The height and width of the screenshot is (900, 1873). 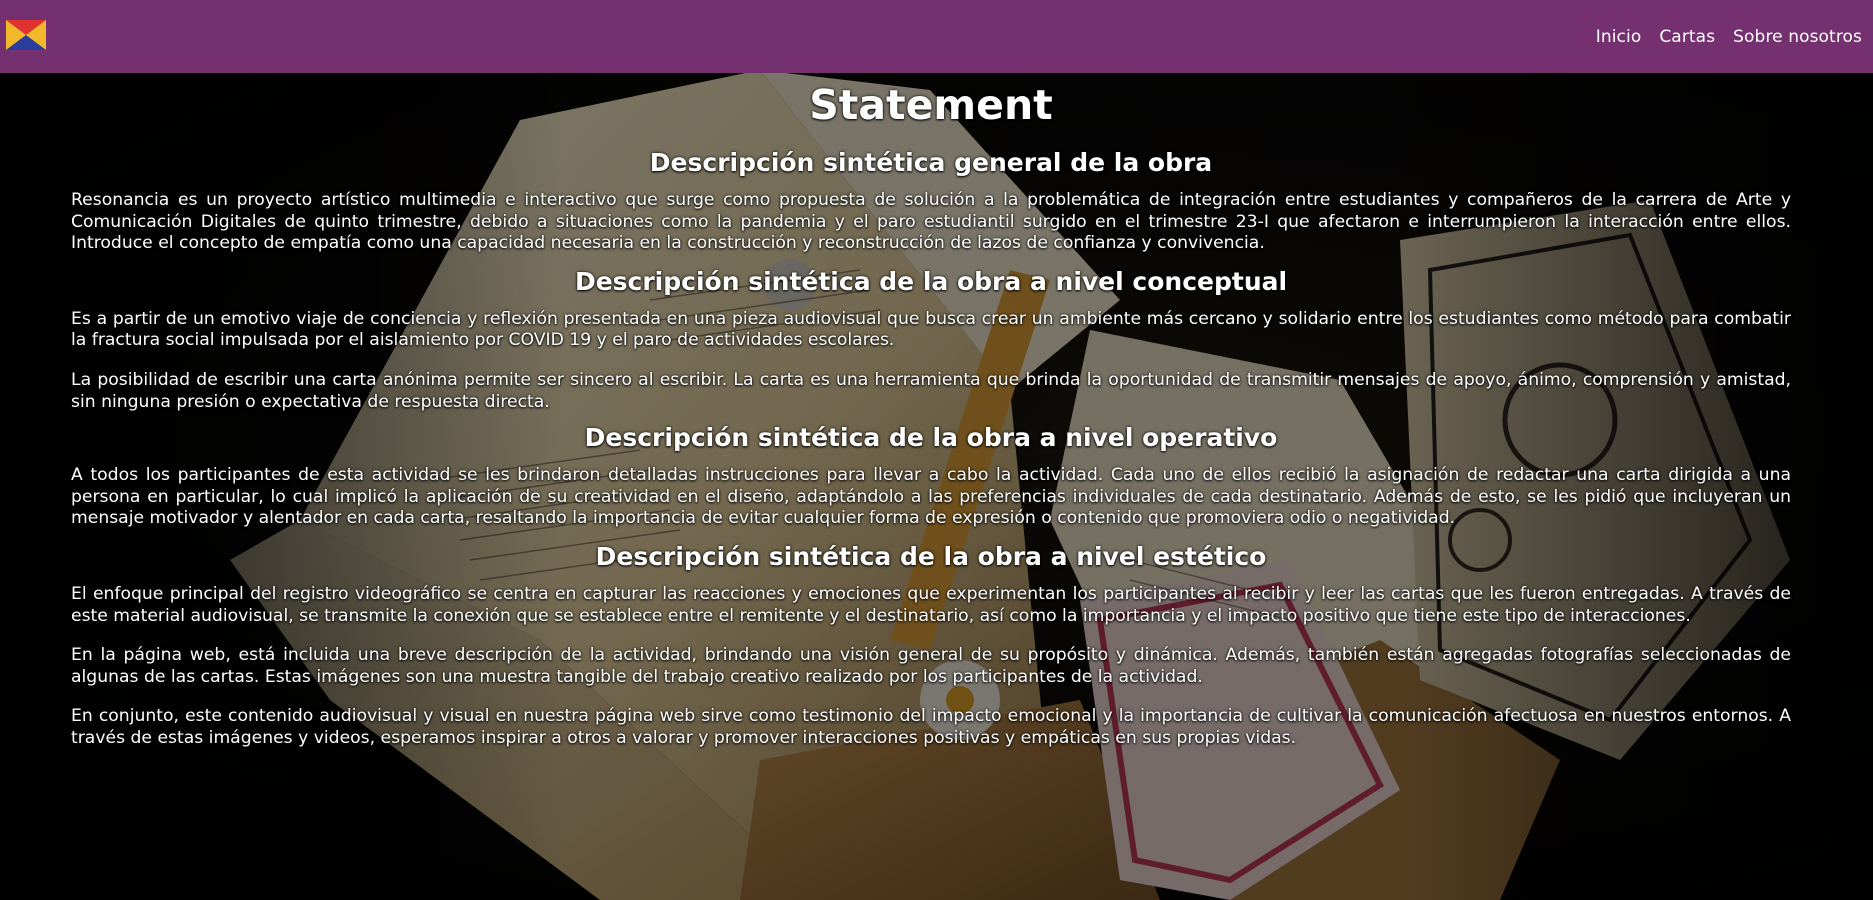 I want to click on nav-link-inicio: Inicio, so click(x=1619, y=37).